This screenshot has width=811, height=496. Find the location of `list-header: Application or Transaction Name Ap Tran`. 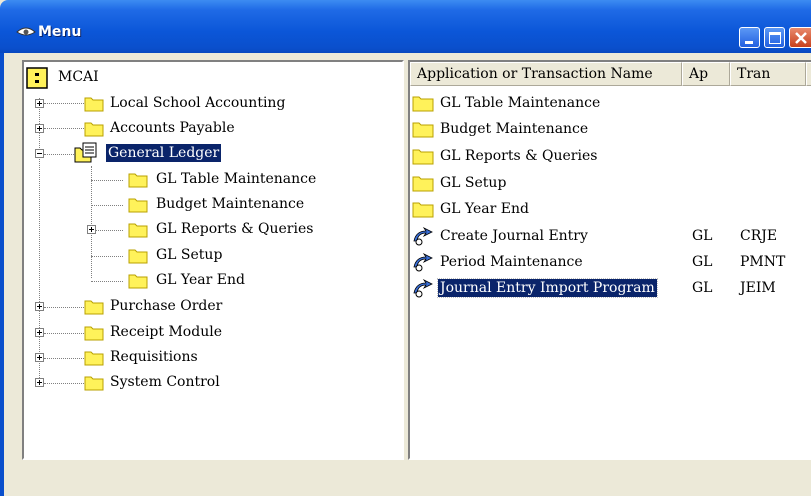

list-header: Application or Transaction Name Ap Tran is located at coordinates (610, 74).